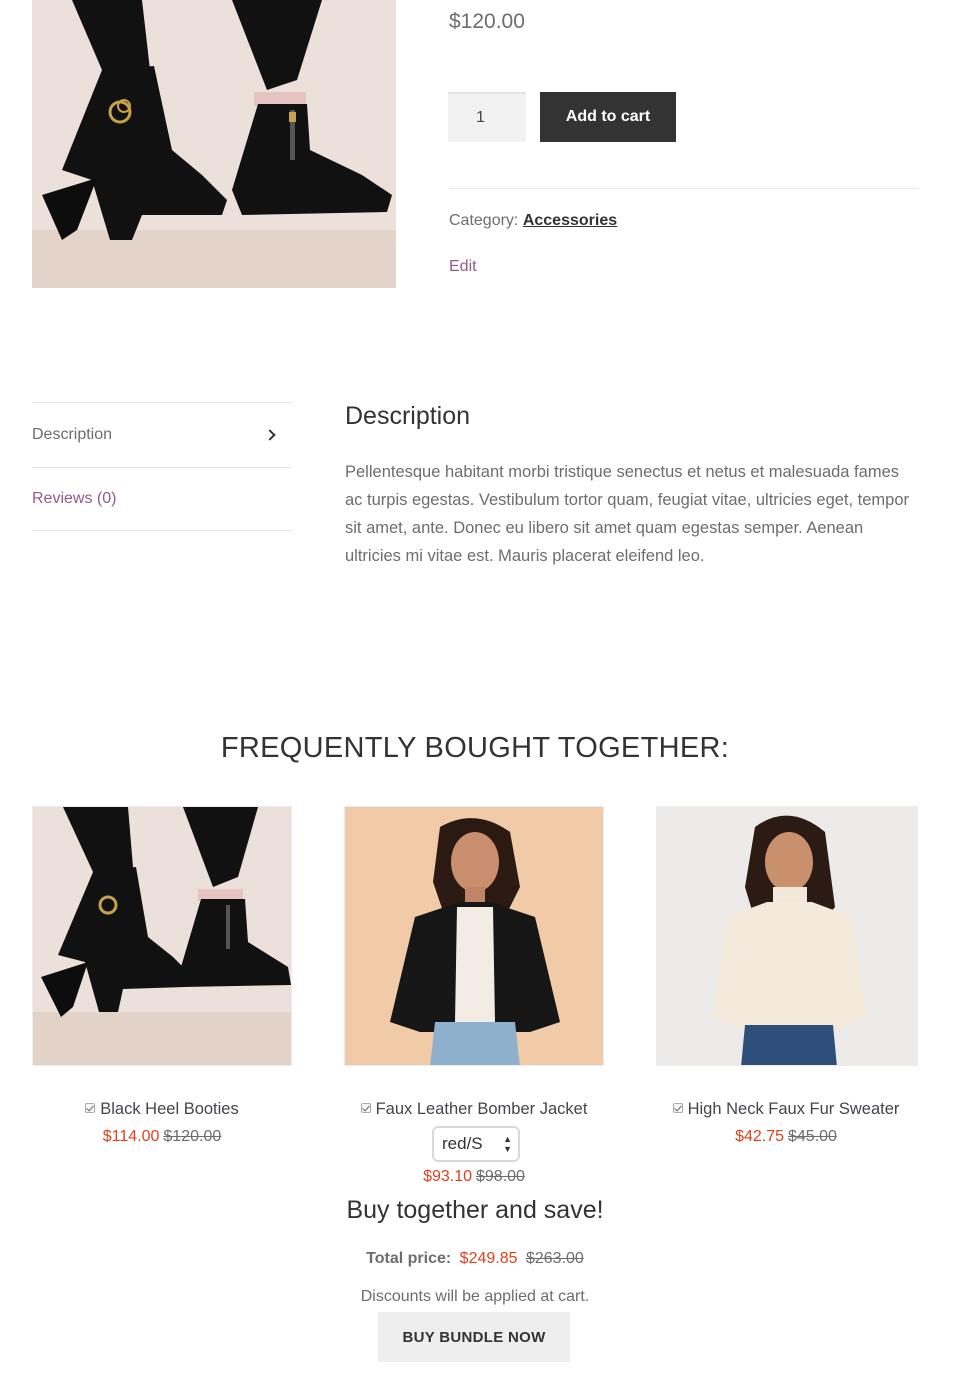 This screenshot has width=962, height=1374. Describe the element at coordinates (812, 1136) in the screenshot. I see `original-price: $45.00` at that location.